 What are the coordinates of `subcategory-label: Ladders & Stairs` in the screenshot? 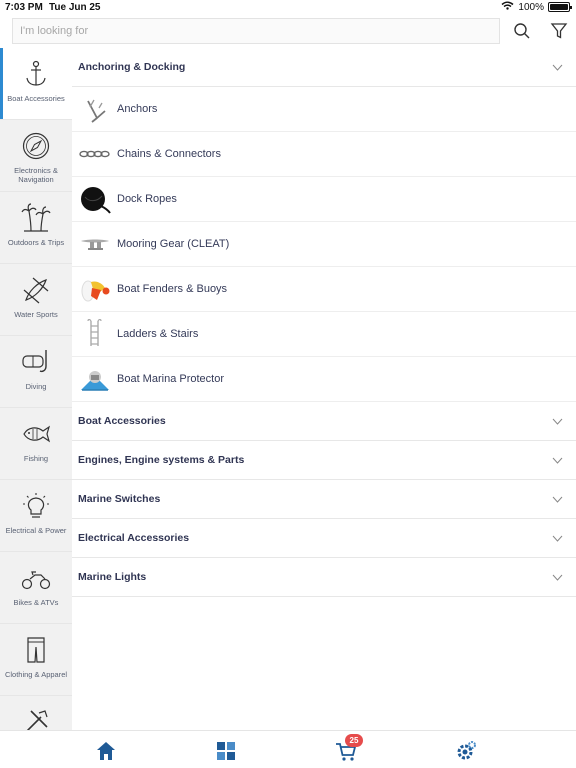 It's located at (158, 334).